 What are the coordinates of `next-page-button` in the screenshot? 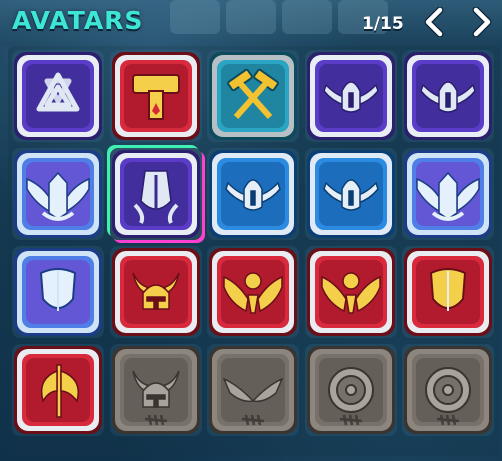 It's located at (481, 22).